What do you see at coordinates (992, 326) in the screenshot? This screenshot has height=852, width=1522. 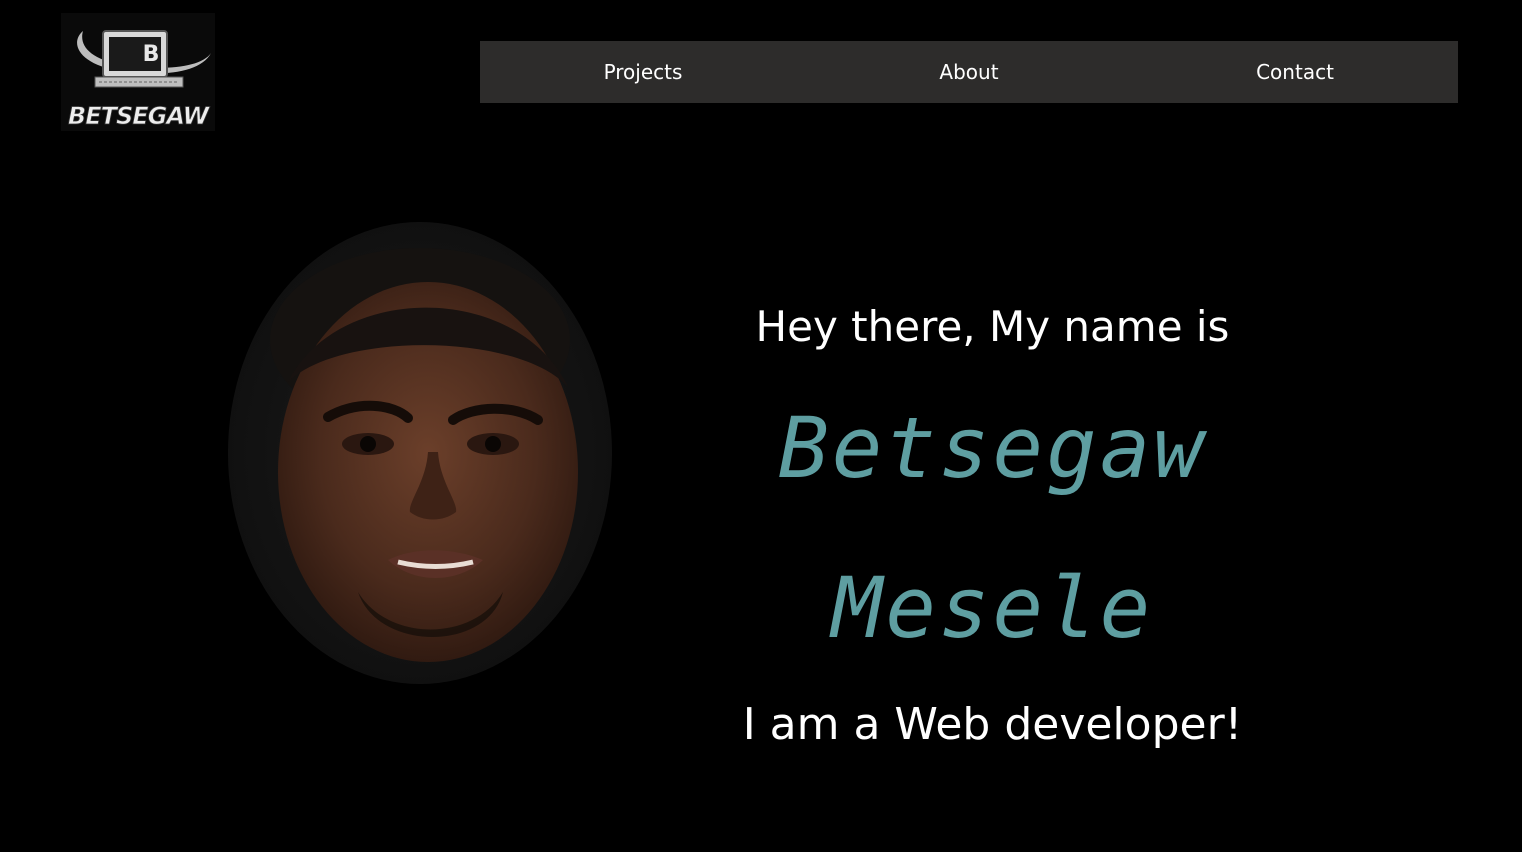 I see `hero-greeting: Hey there, My name is` at bounding box center [992, 326].